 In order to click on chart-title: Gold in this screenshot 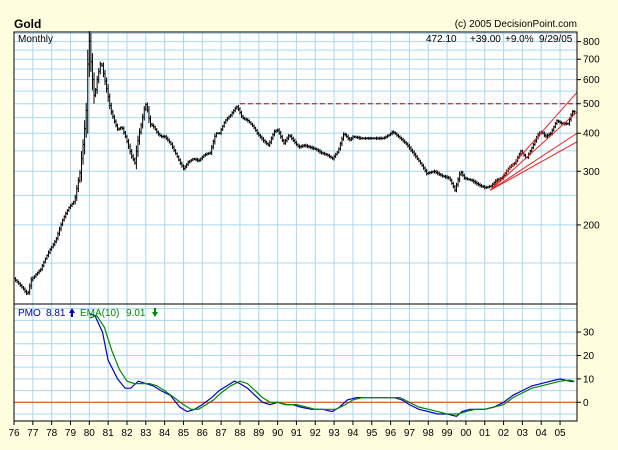, I will do `click(27, 24)`.